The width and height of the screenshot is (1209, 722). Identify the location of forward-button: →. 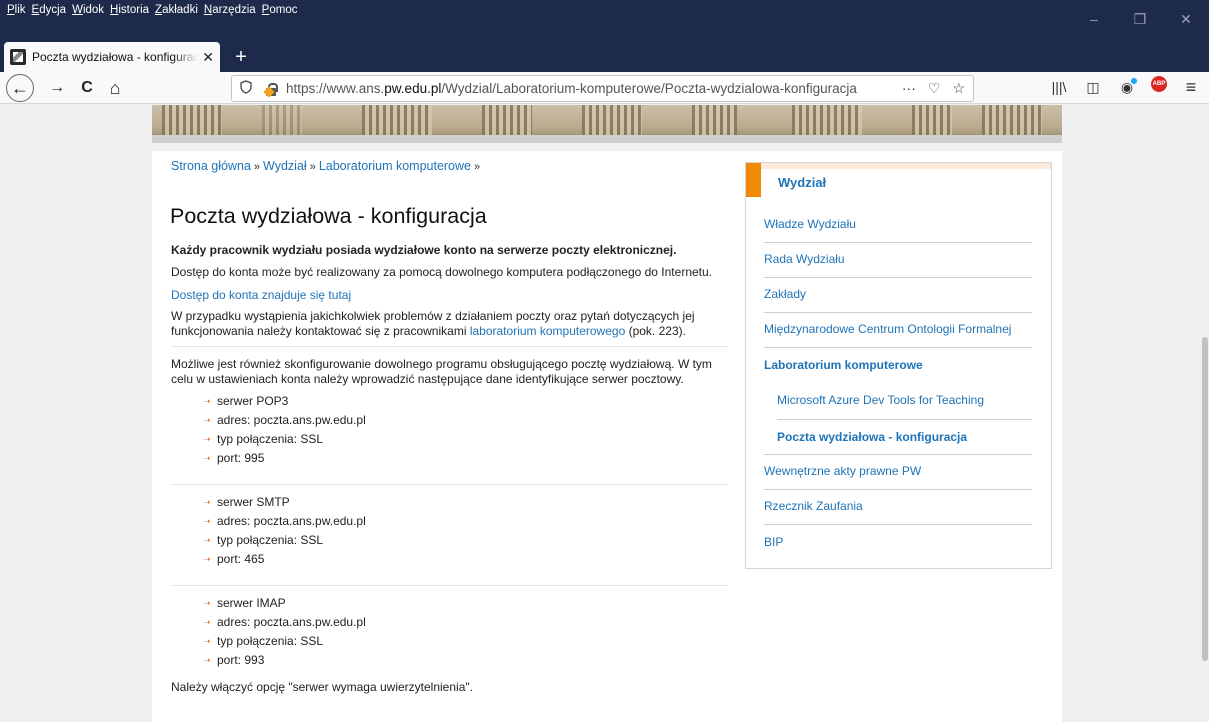
(57, 88).